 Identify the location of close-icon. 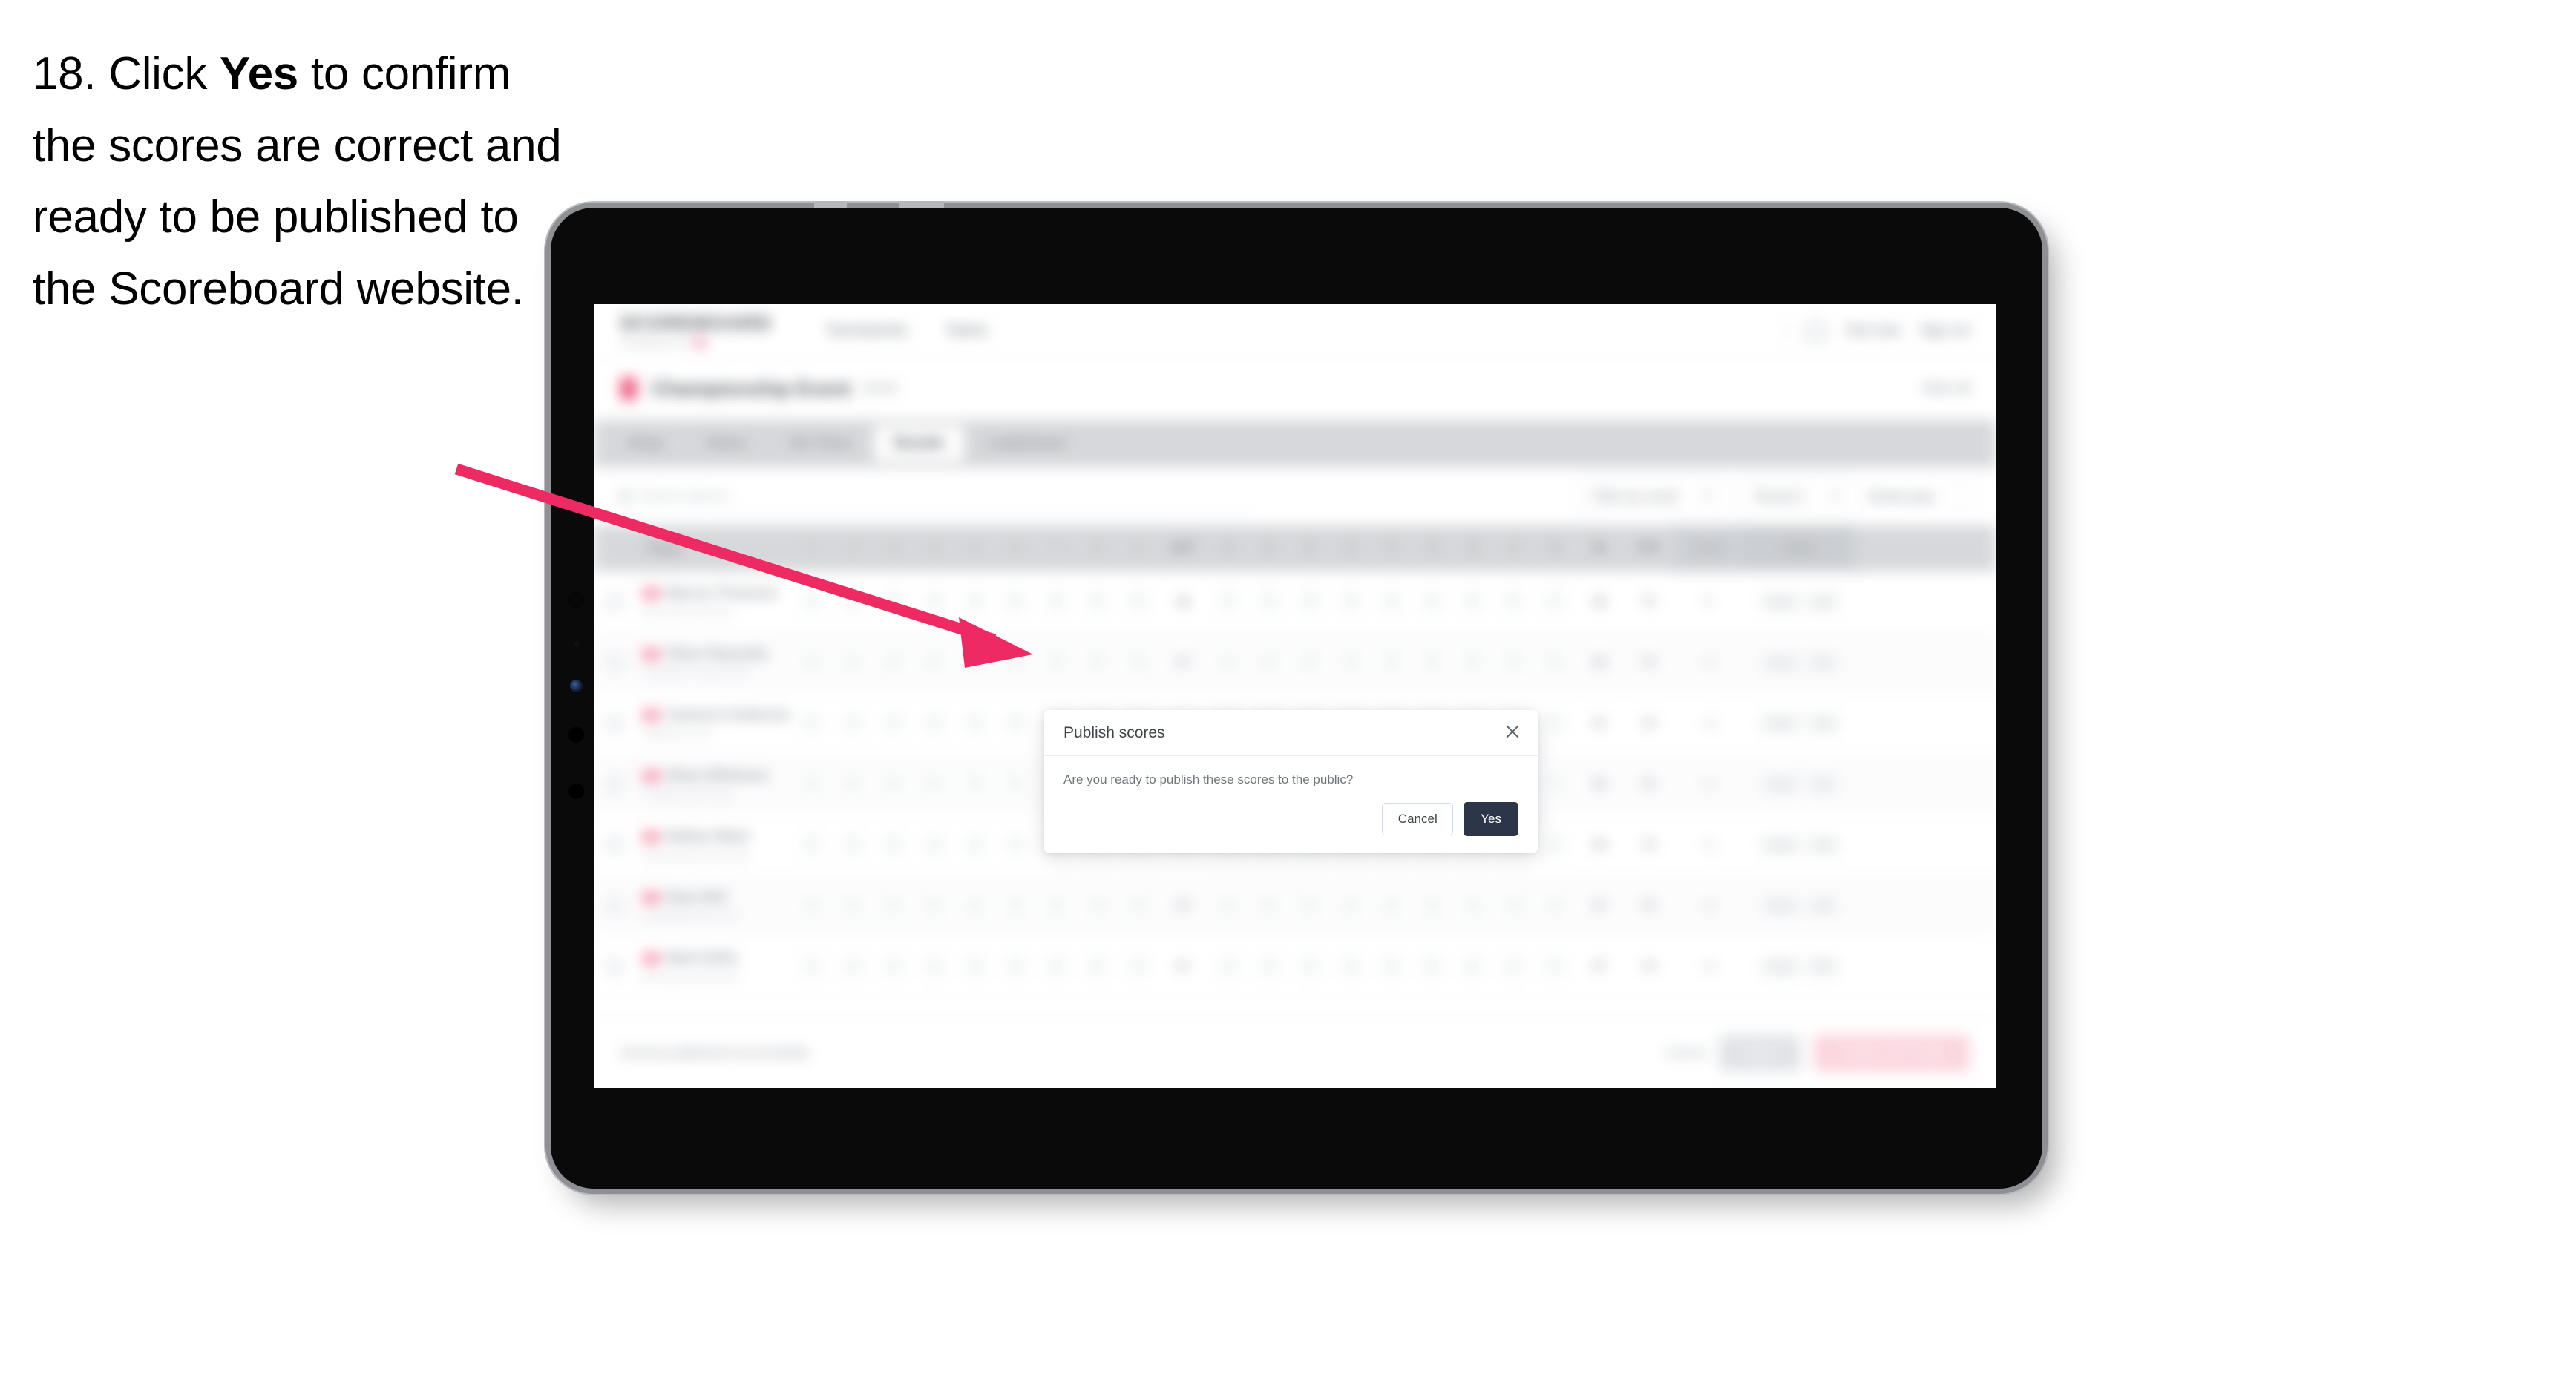
(1513, 731).